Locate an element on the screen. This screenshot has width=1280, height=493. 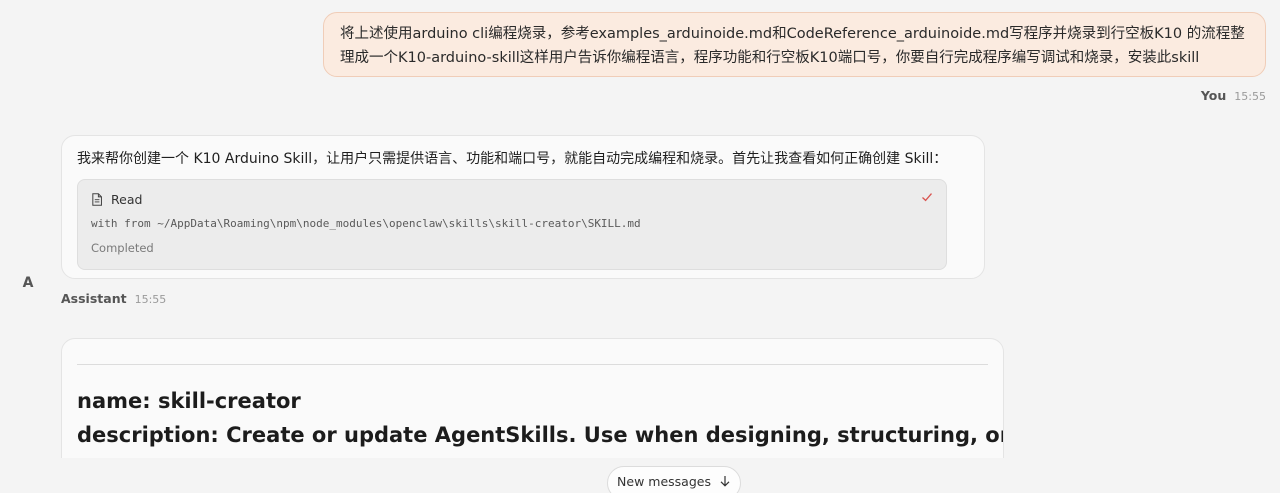
user-message-meta: You 15:55 is located at coordinates (1233, 95).